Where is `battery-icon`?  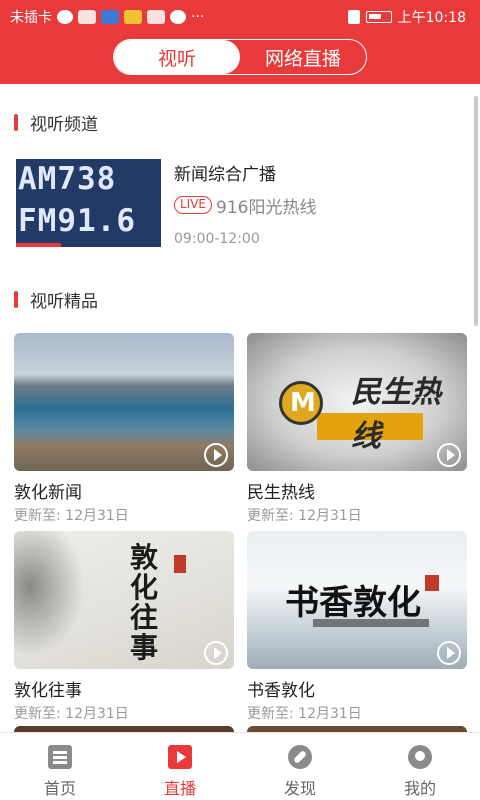
battery-icon is located at coordinates (378, 17).